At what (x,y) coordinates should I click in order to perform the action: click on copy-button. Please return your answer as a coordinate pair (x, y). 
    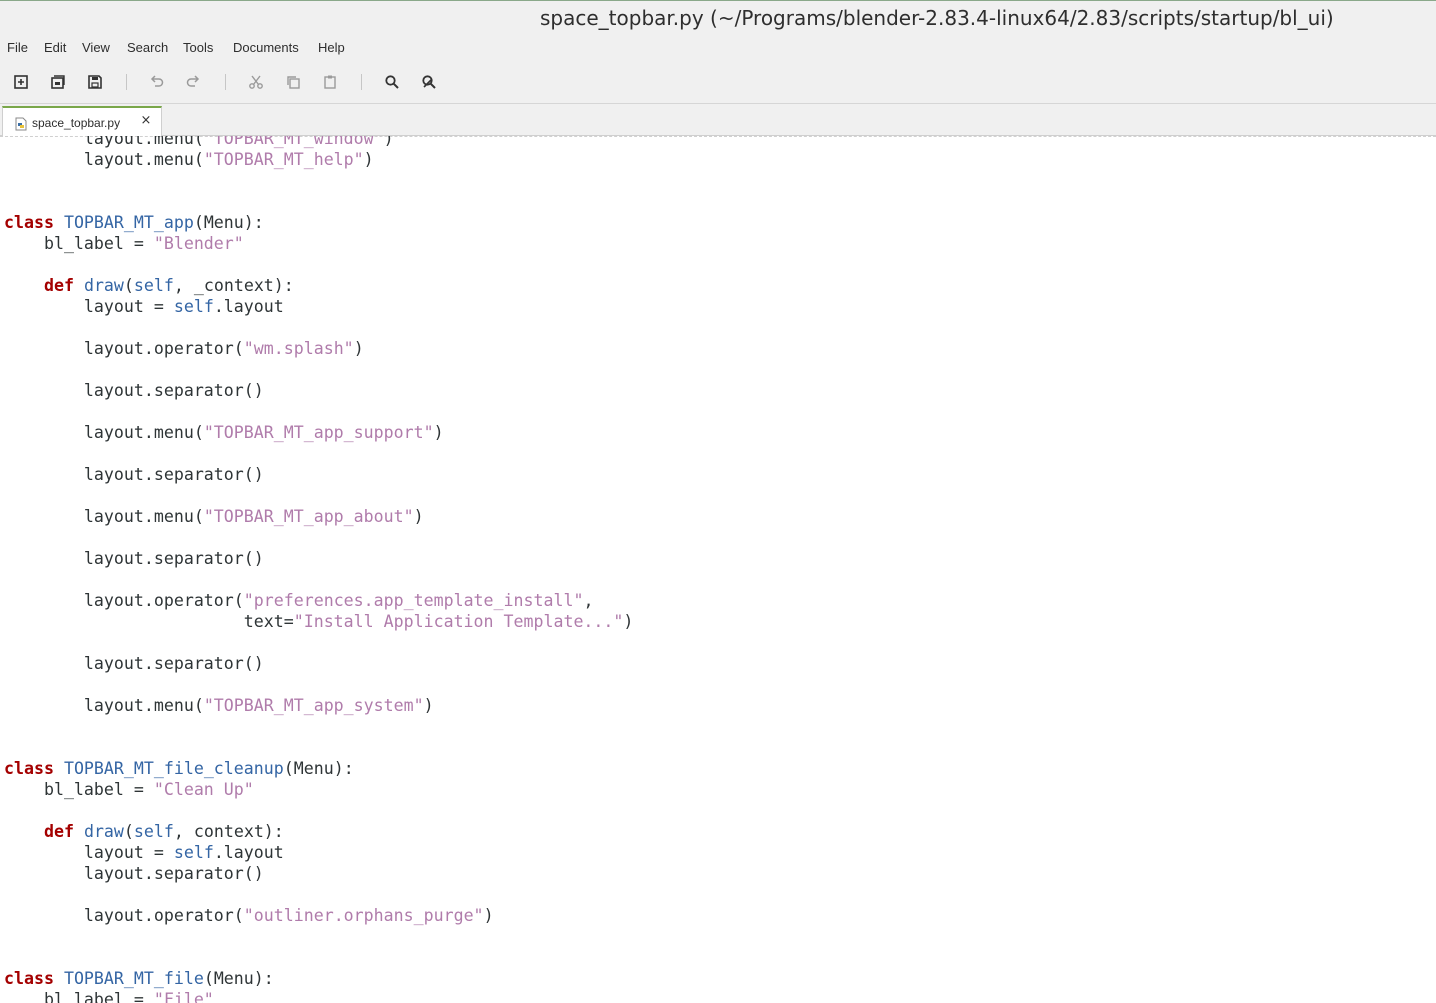
    Looking at the image, I should click on (293, 82).